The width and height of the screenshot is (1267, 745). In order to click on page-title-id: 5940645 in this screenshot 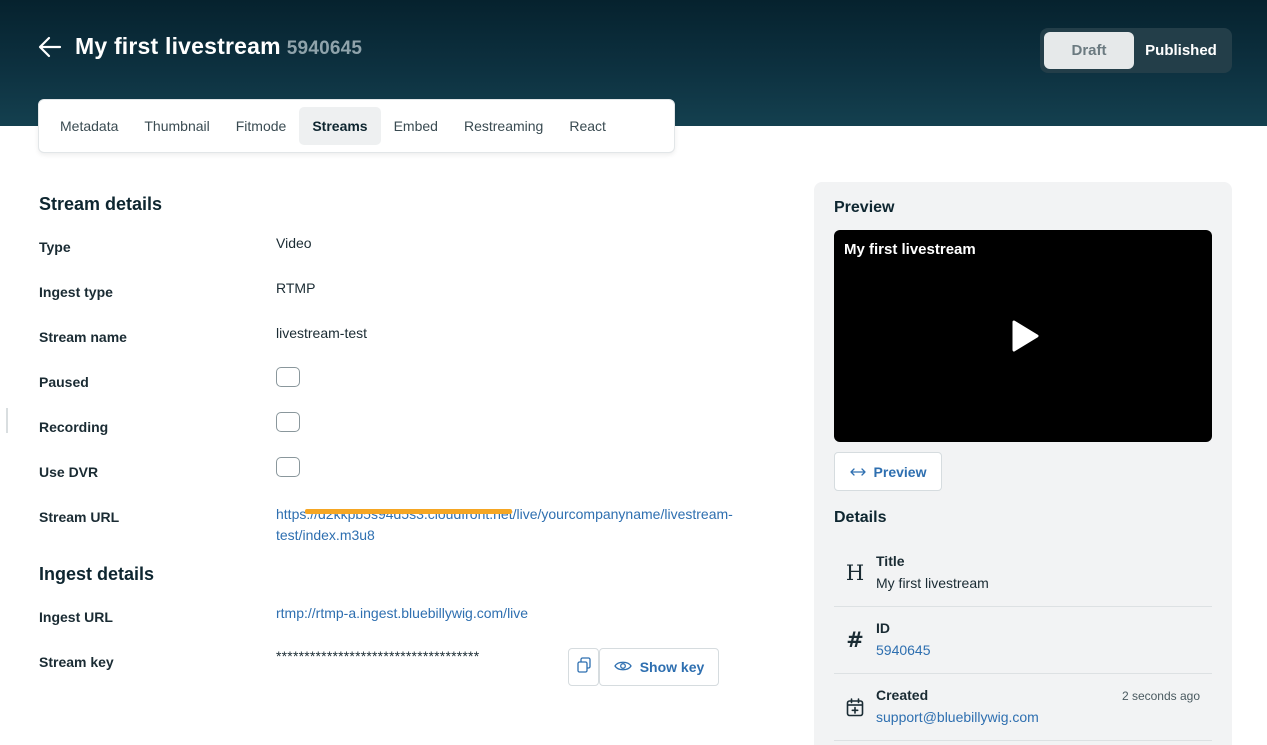, I will do `click(324, 48)`.